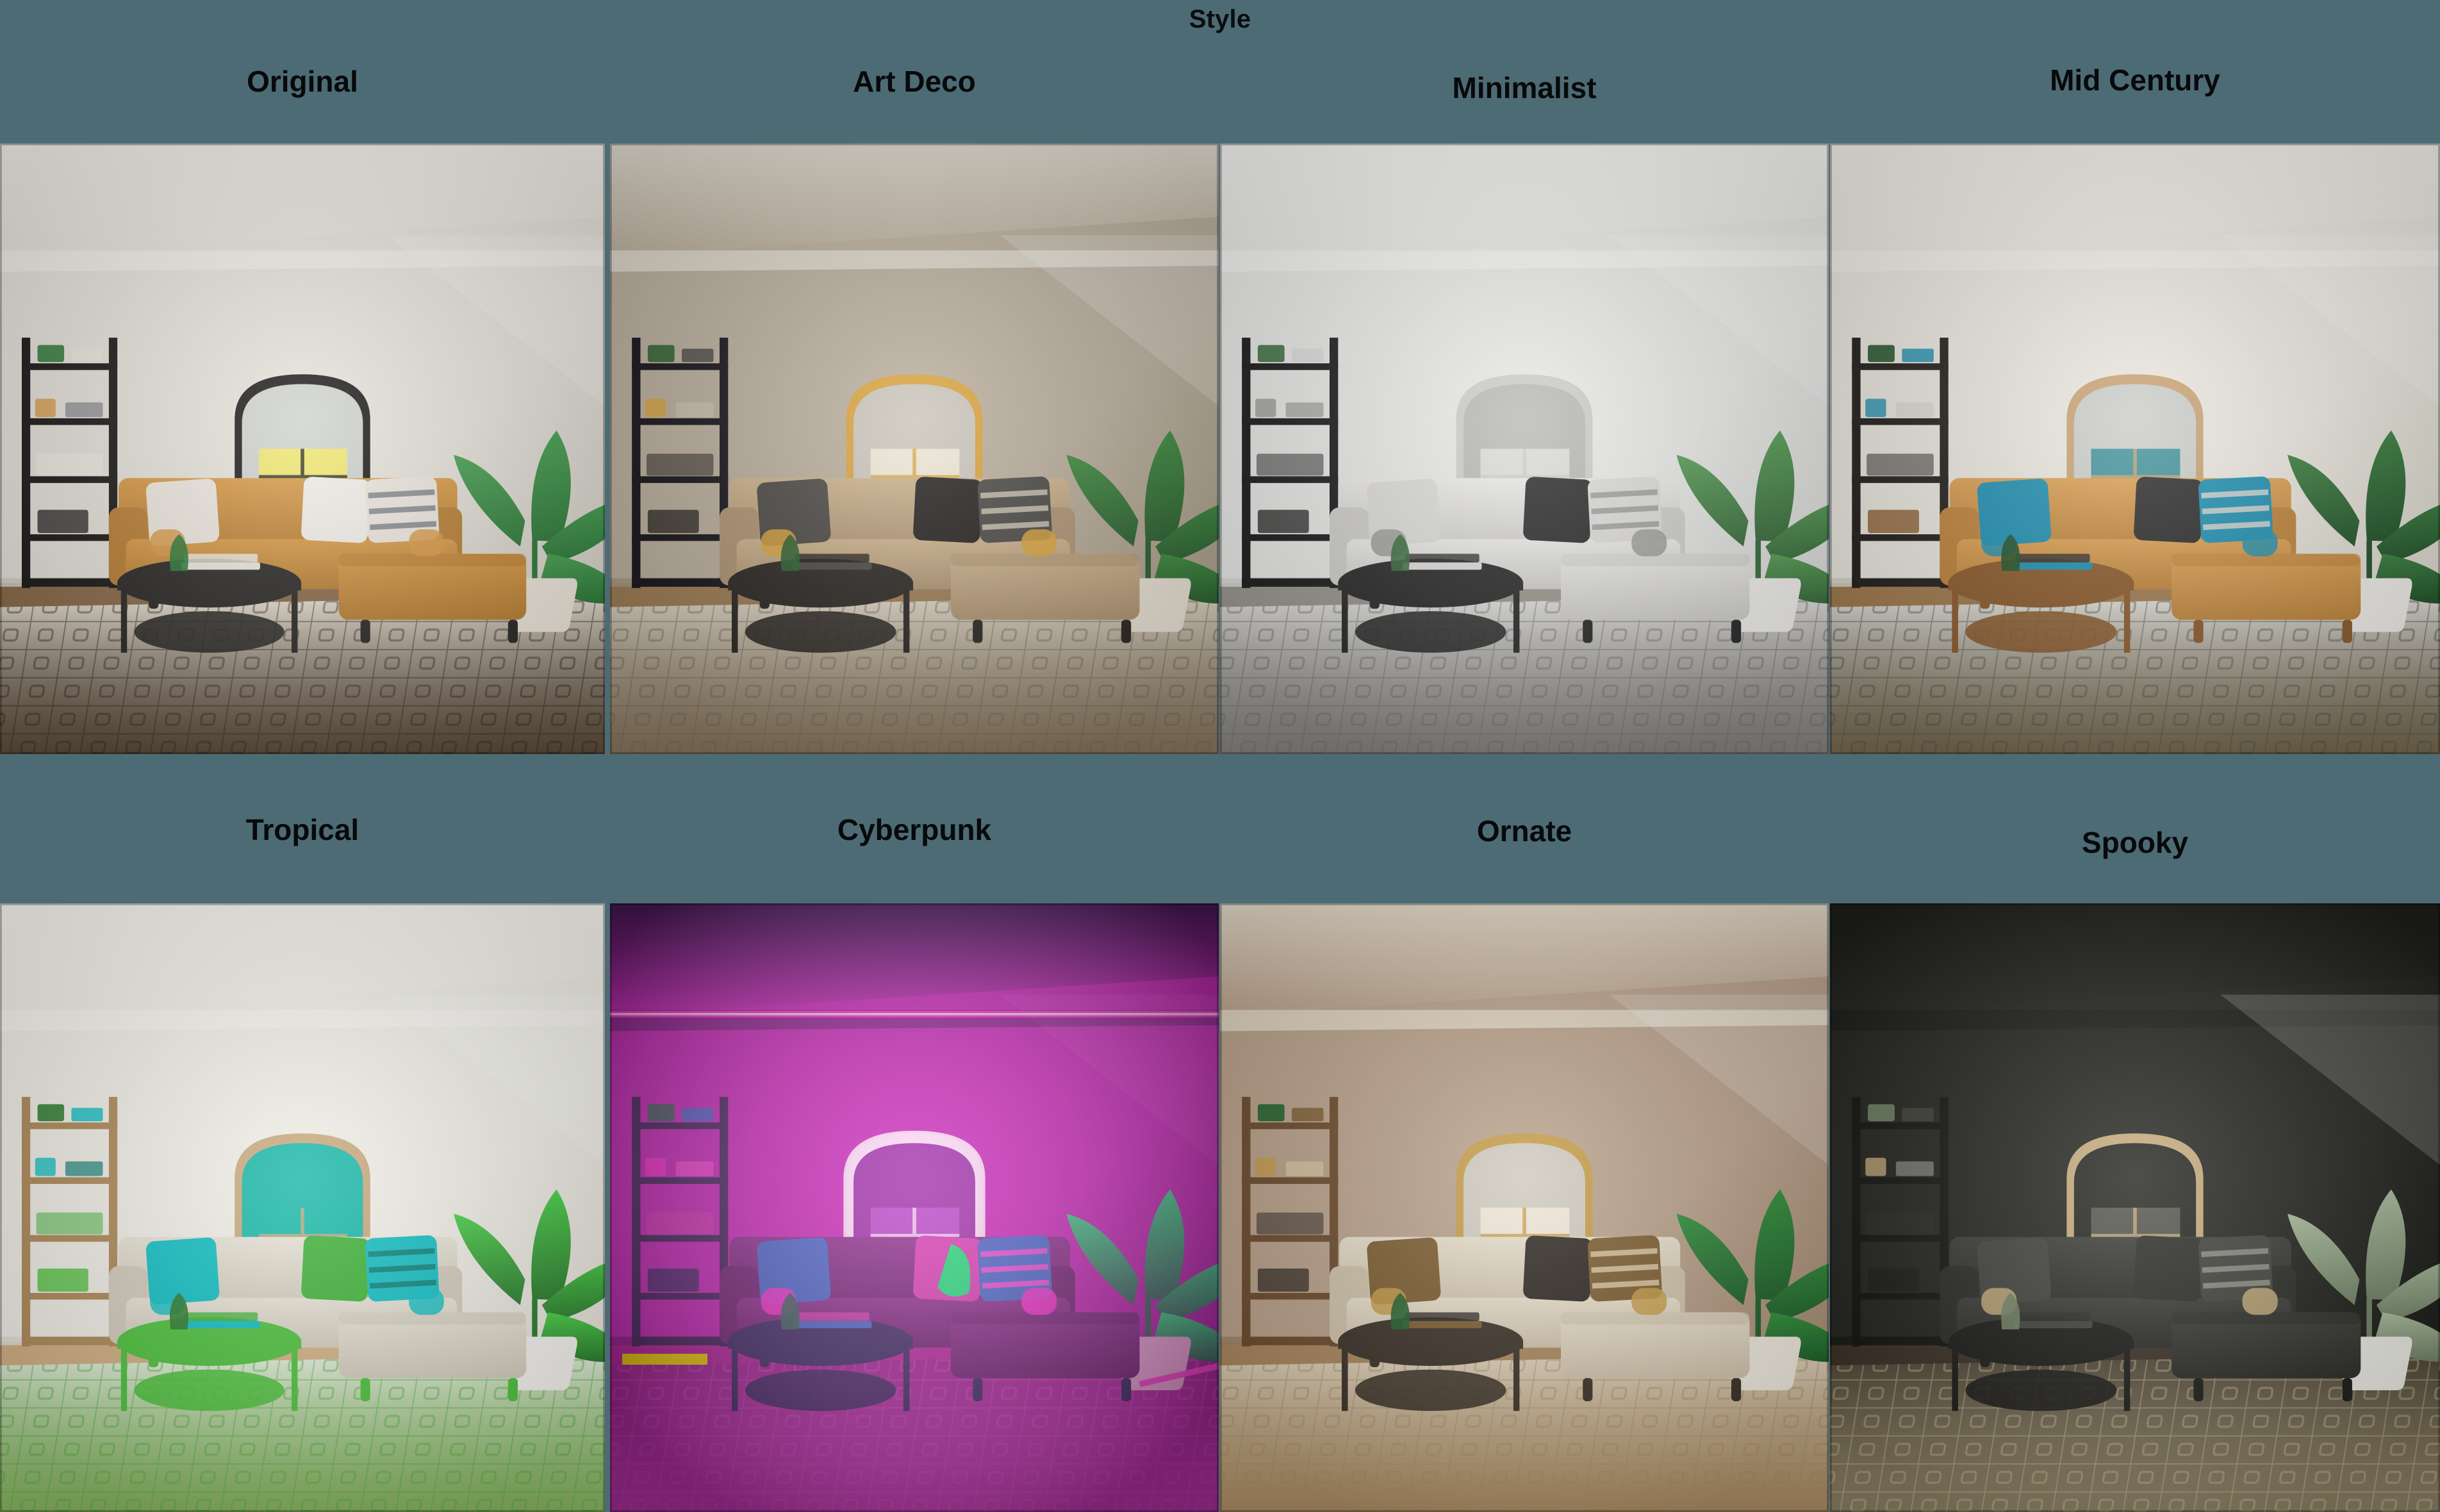 The height and width of the screenshot is (1512, 2440). What do you see at coordinates (914, 81) in the screenshot?
I see `cell-label-art-deco: Art Deco` at bounding box center [914, 81].